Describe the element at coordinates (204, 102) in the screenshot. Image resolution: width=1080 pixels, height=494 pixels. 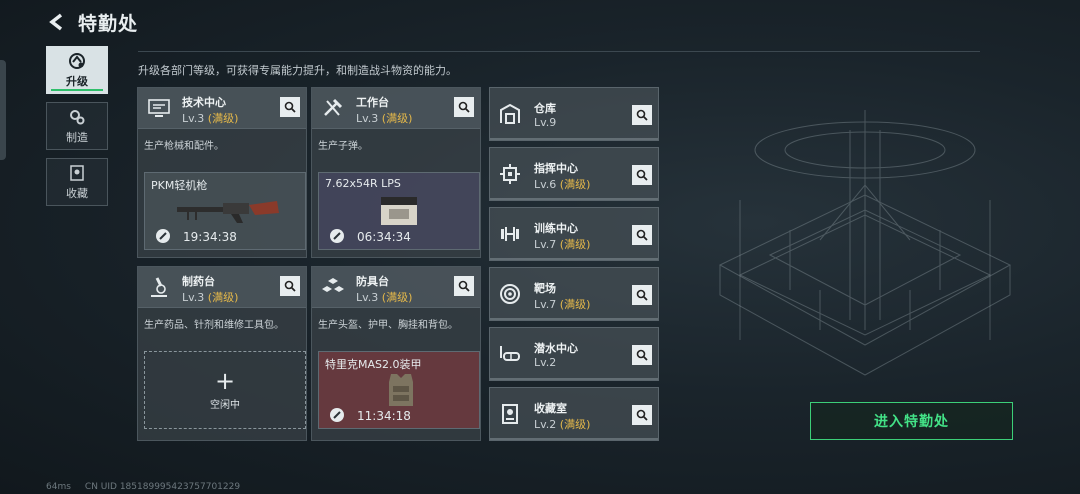
I see `dept-name: 技术中心` at that location.